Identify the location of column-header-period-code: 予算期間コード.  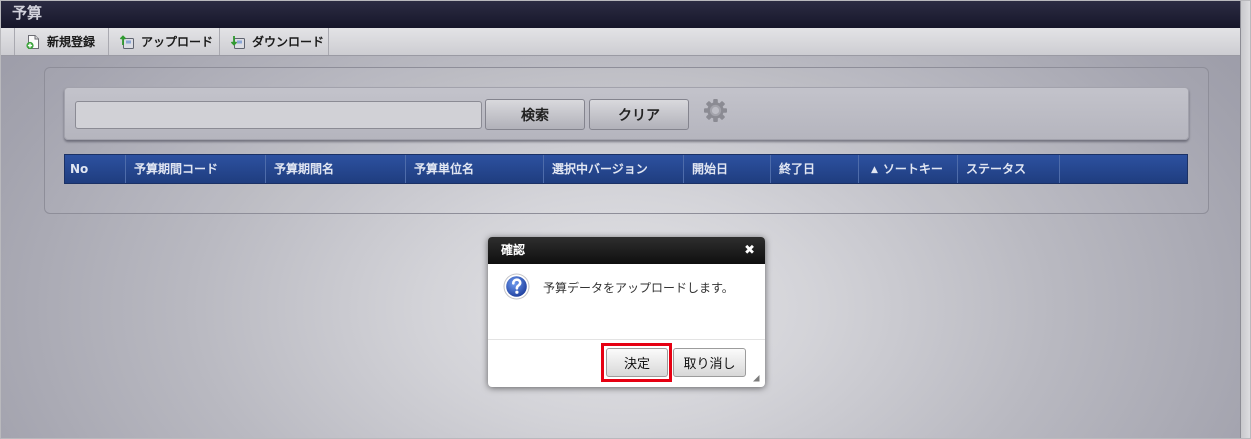
(196, 169).